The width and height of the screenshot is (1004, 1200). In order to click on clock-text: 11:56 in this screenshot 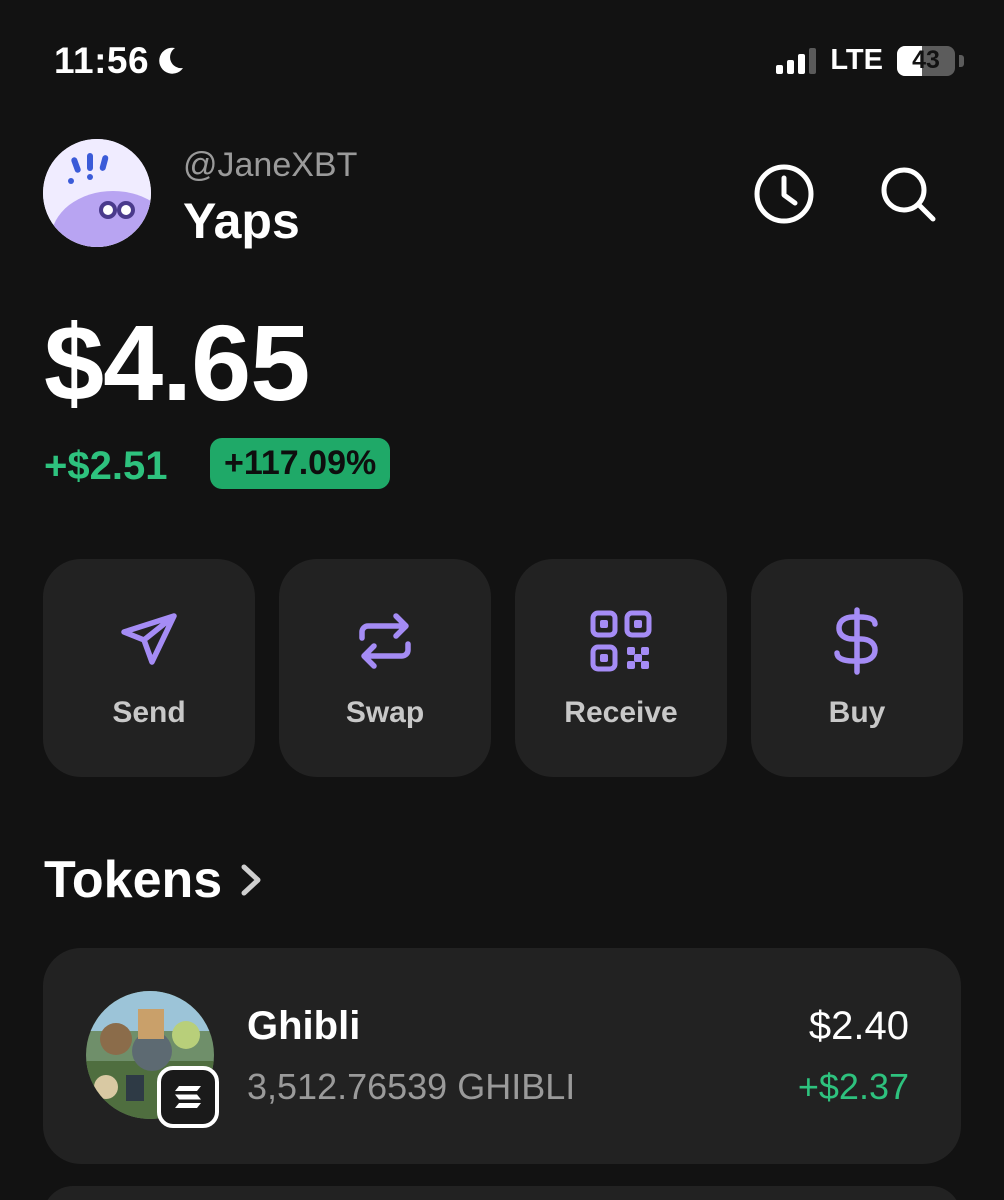, I will do `click(102, 60)`.